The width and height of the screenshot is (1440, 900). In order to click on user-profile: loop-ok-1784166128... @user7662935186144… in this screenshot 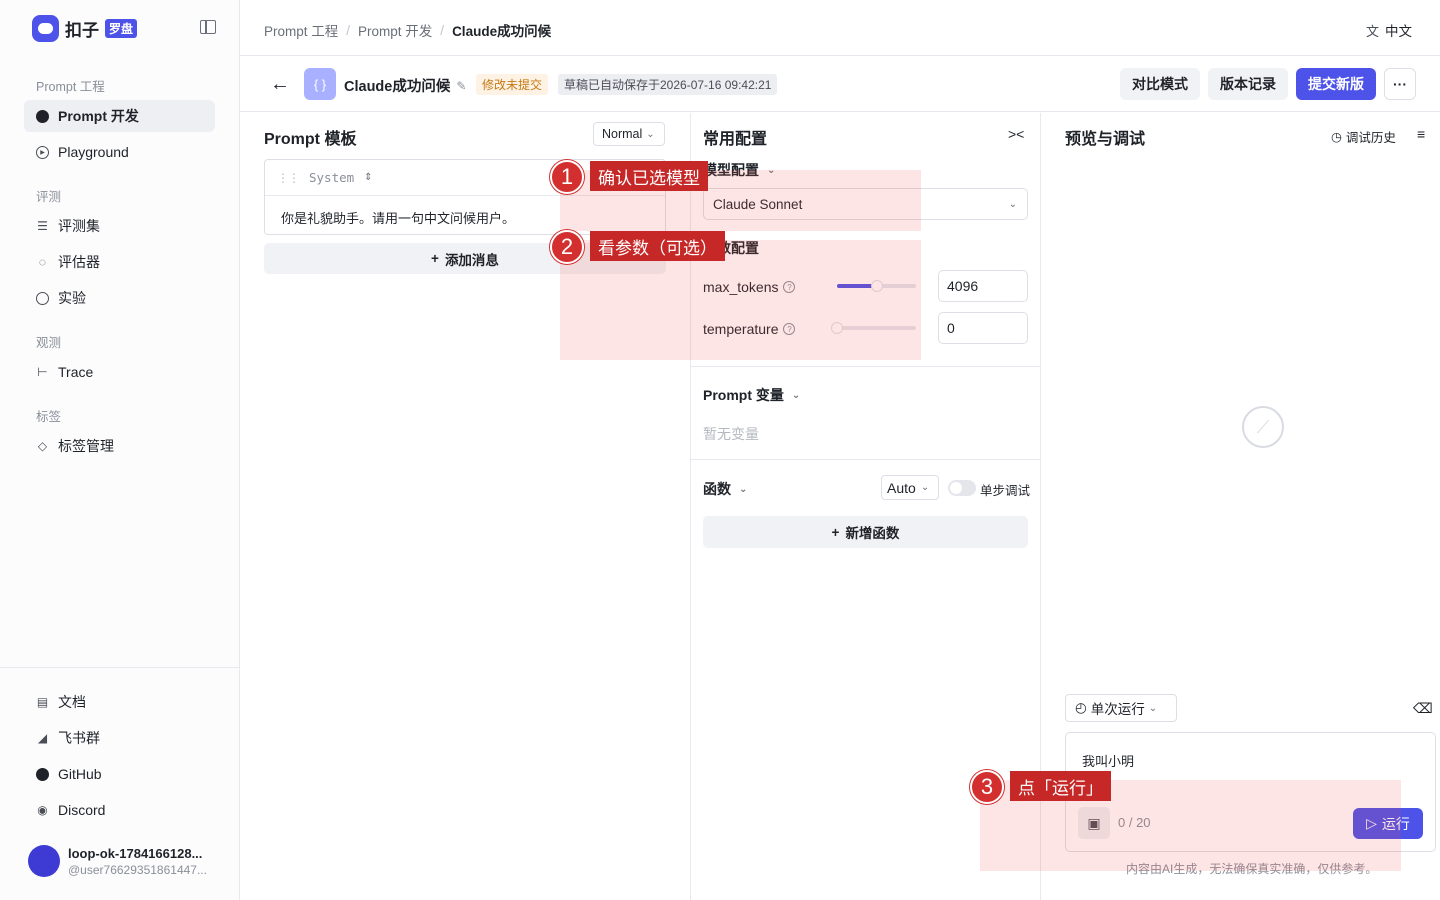, I will do `click(123, 861)`.